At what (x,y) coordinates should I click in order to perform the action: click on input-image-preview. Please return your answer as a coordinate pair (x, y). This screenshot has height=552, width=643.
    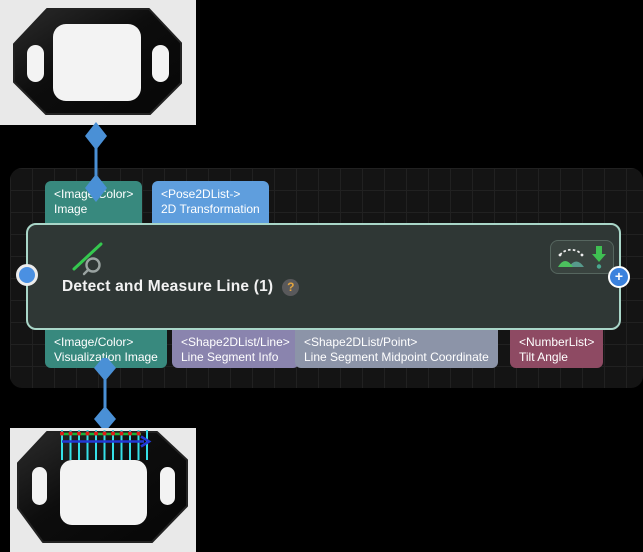
    Looking at the image, I should click on (98, 62).